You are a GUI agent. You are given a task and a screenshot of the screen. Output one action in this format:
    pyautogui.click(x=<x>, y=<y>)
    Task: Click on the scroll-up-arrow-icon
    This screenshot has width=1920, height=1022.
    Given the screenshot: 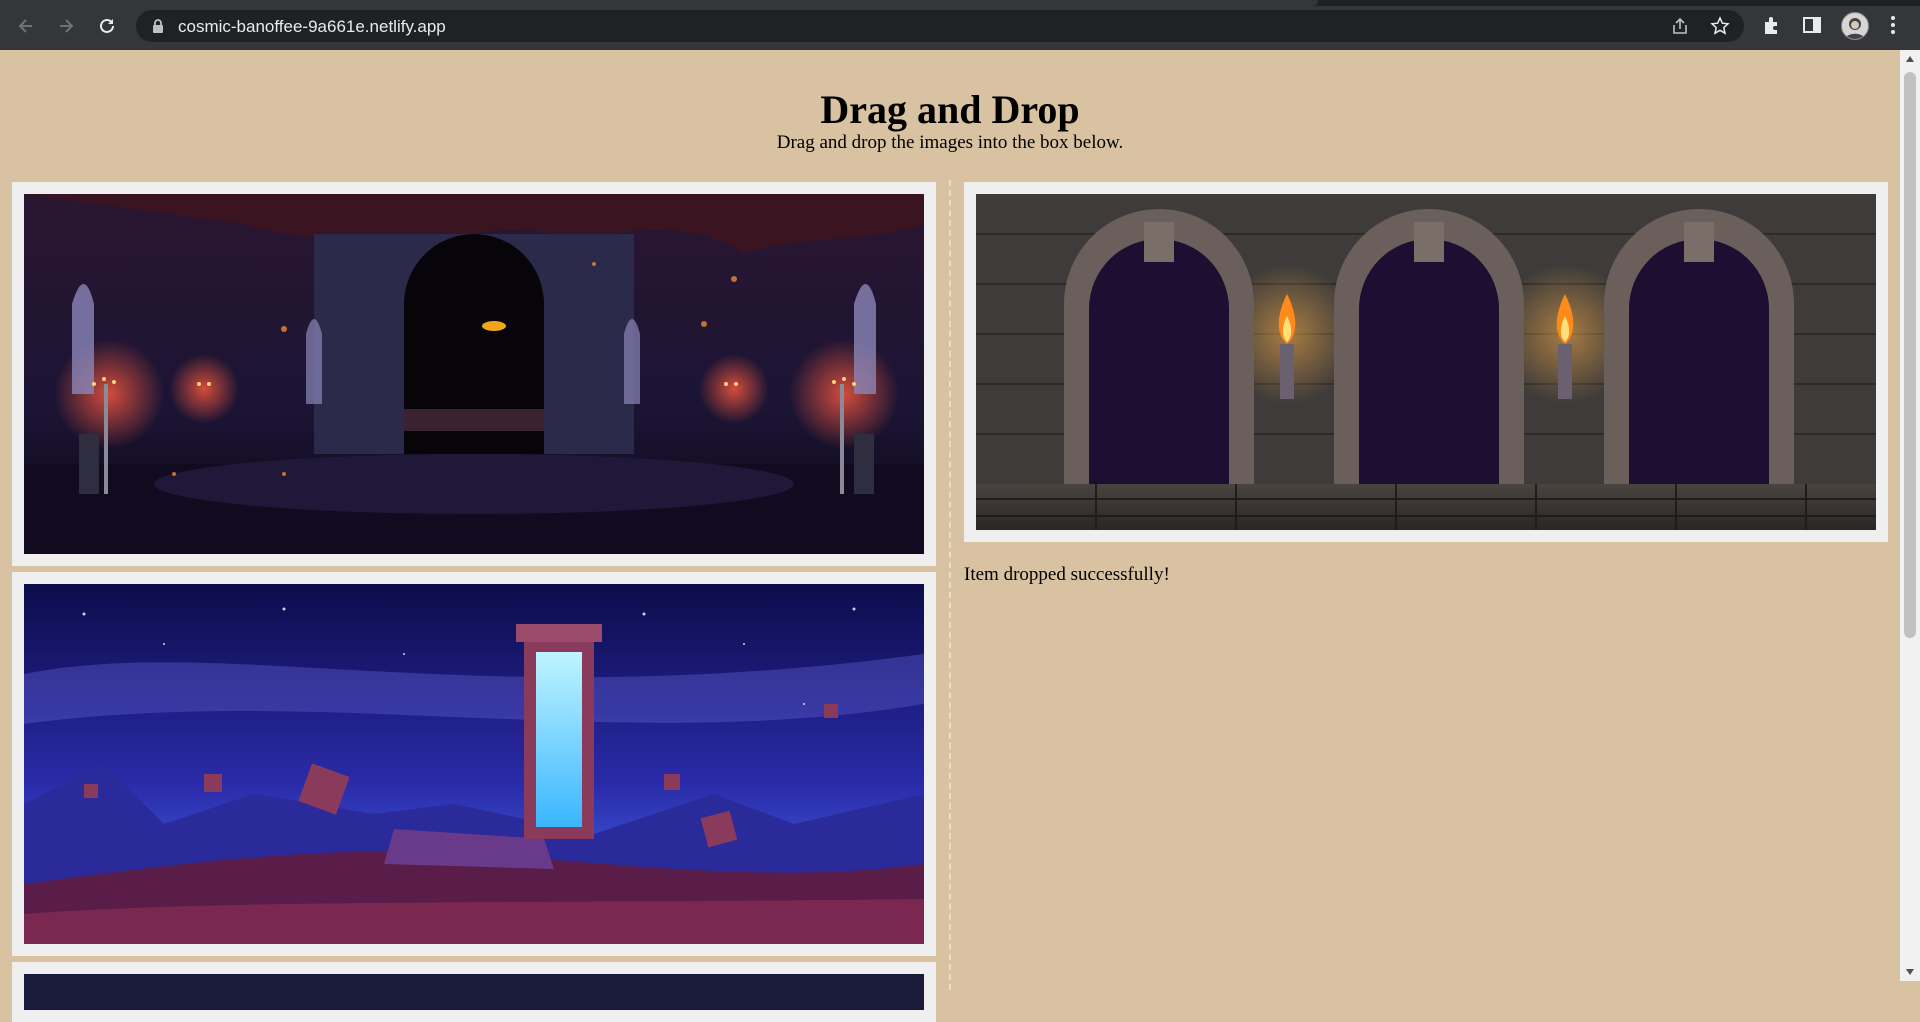 What is the action you would take?
    pyautogui.click(x=1910, y=59)
    